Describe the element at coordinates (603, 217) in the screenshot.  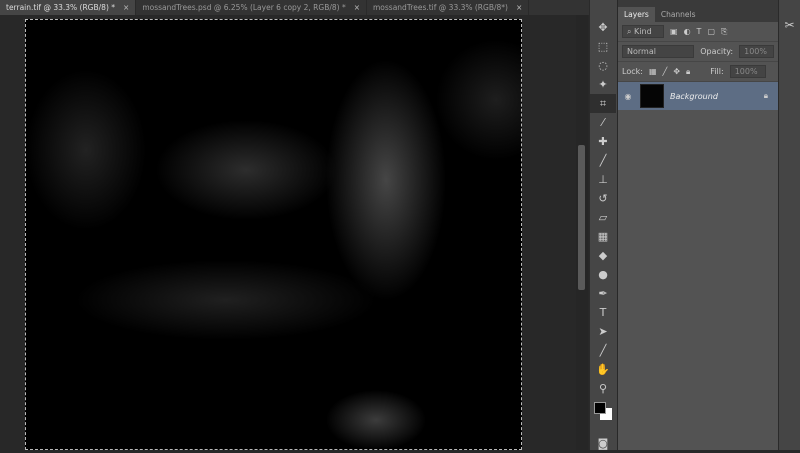
I see `eraser-tool-icon: ▱` at that location.